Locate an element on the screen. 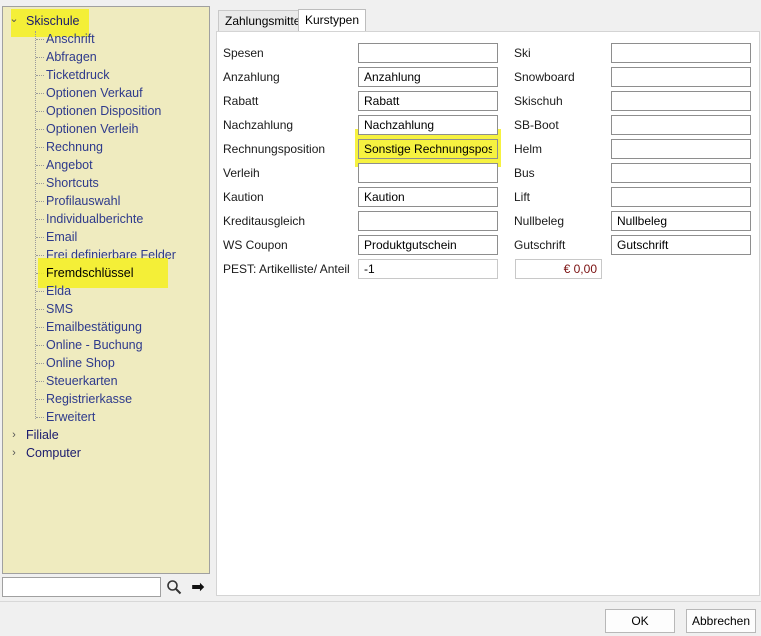 This screenshot has width=761, height=636. tree-item: Ticketdruck is located at coordinates (77, 75).